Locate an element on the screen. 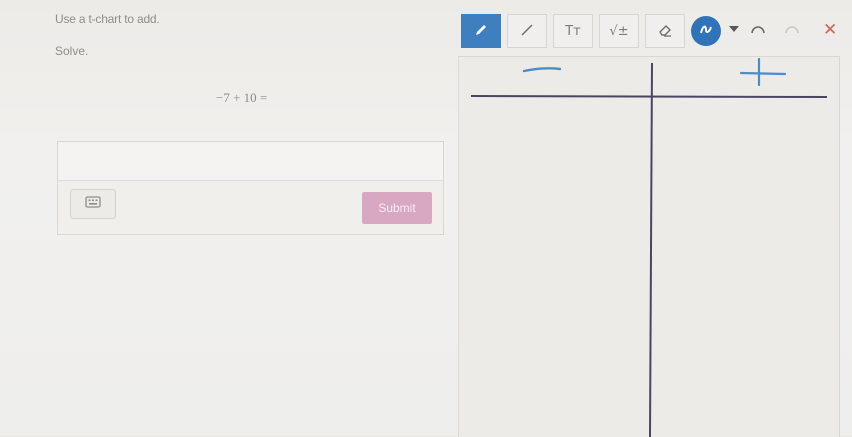 This screenshot has height=437, width=852. math-icon: √± is located at coordinates (619, 31).